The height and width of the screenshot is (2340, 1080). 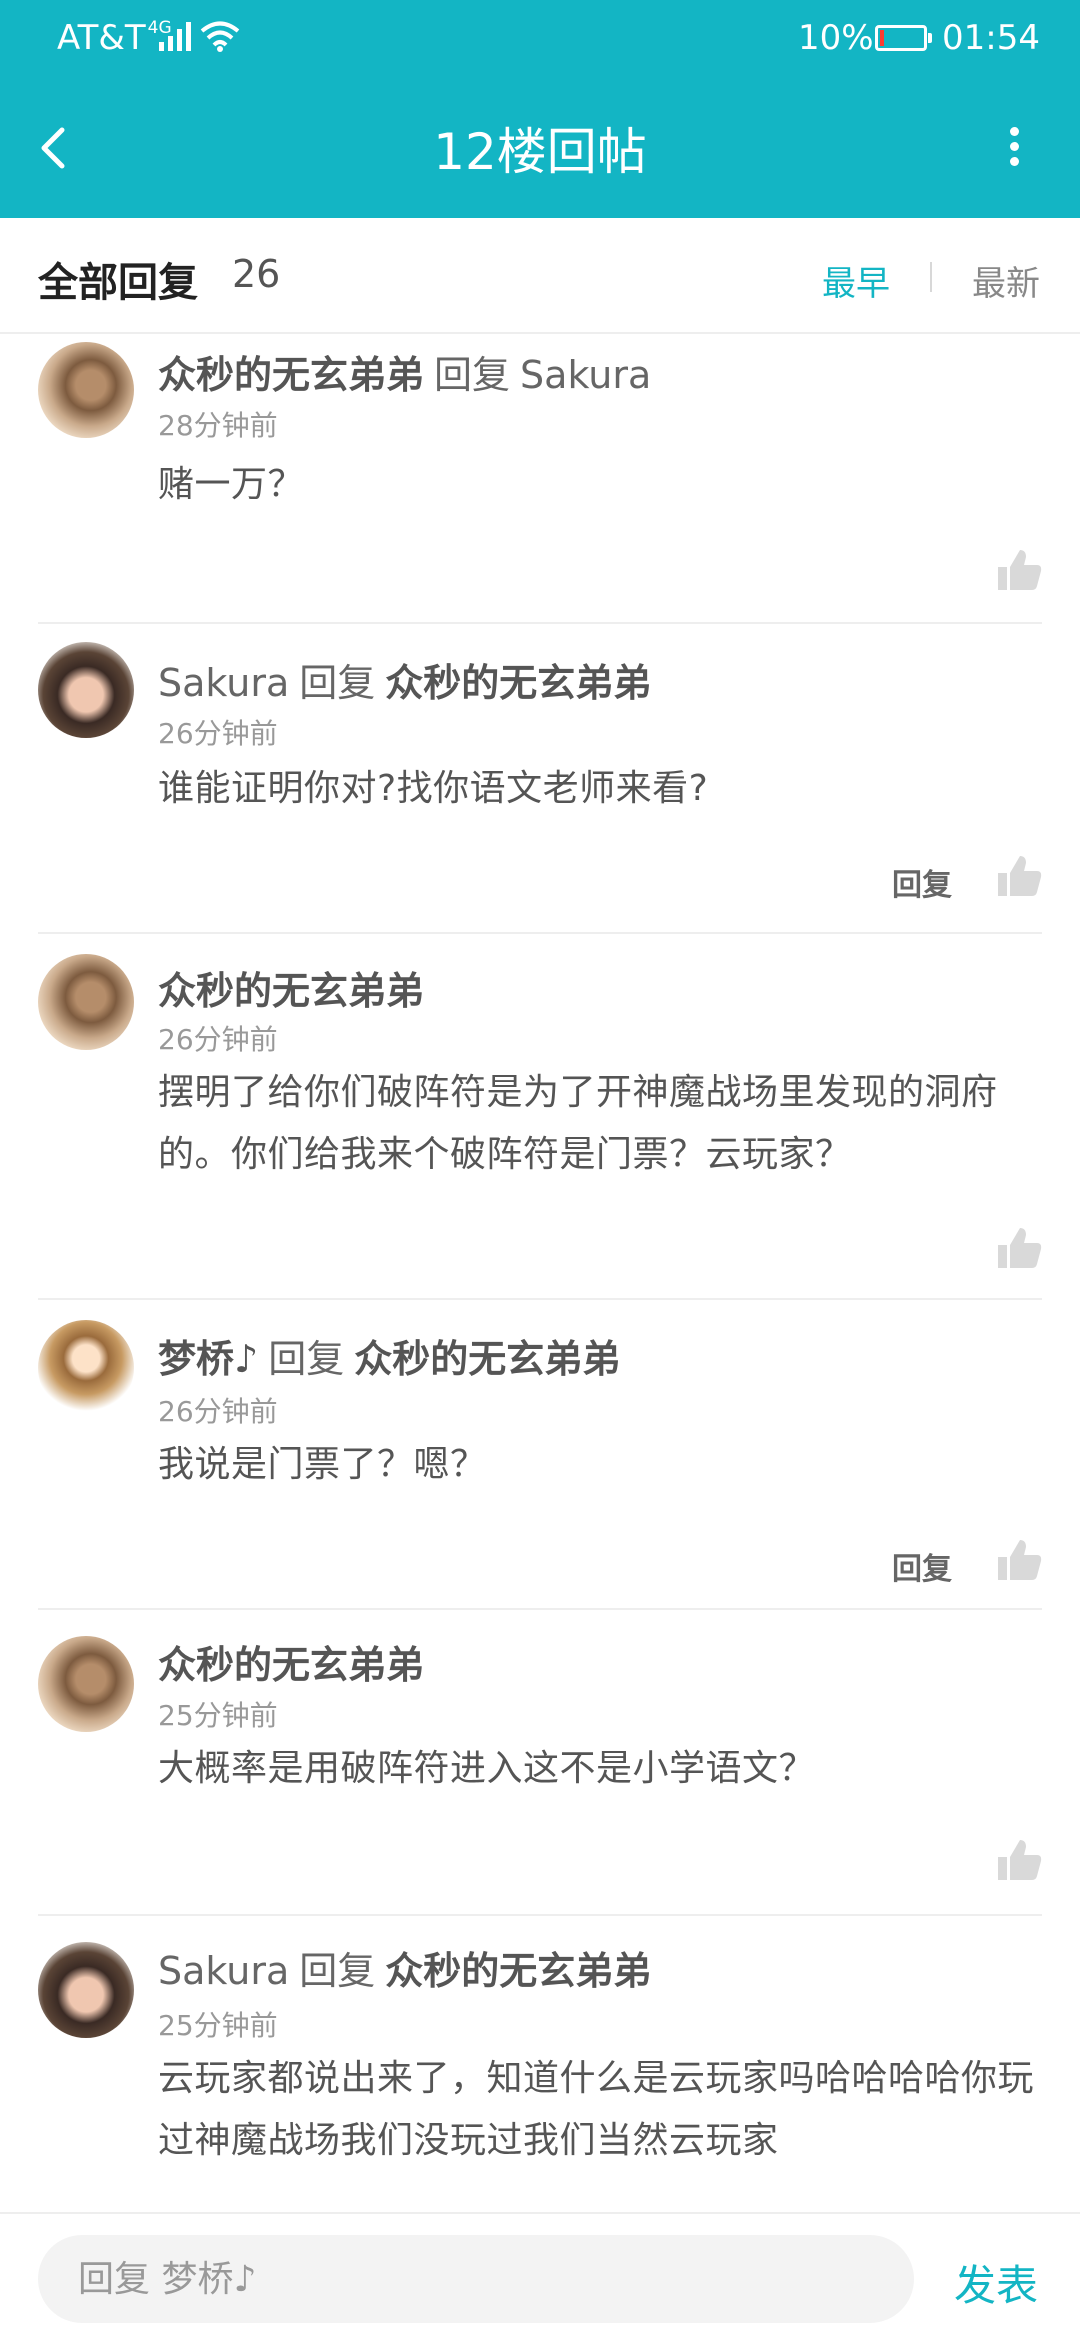 I want to click on comment-text: 谁能证明你对?找你语文老师来看?, so click(x=433, y=788).